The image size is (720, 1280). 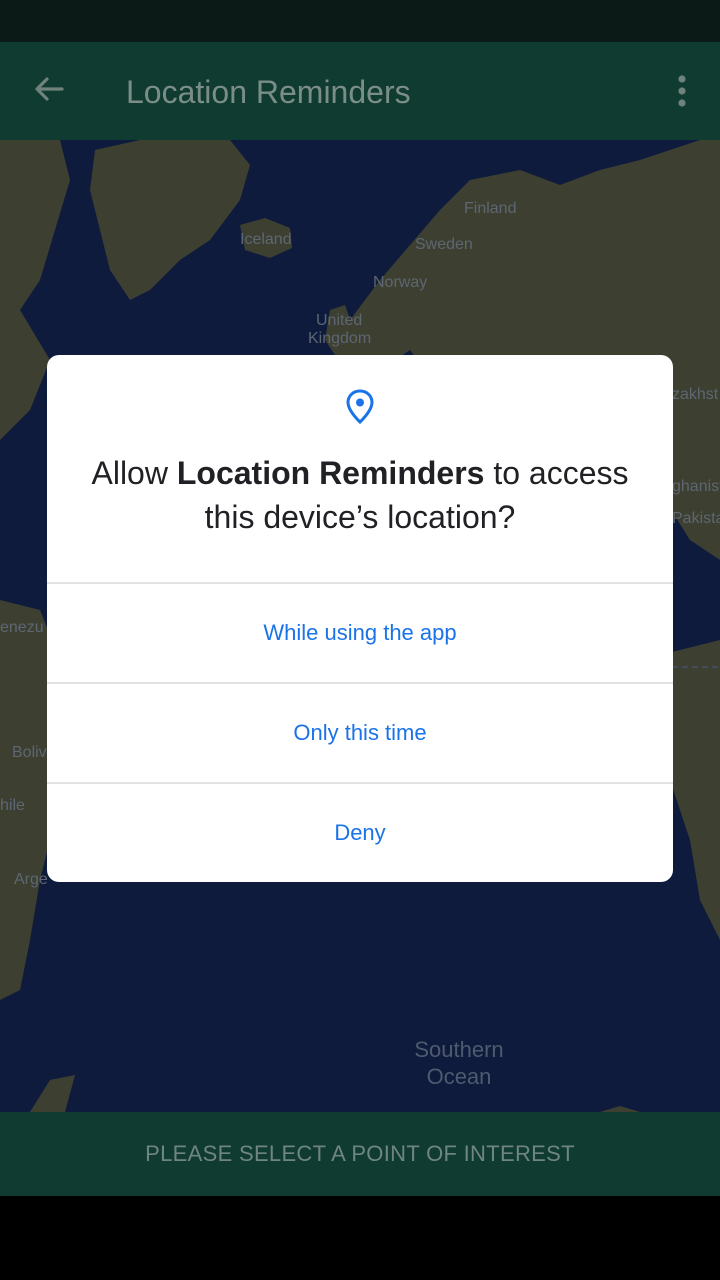 I want to click on app-bar: Location Reminders, so click(x=360, y=91).